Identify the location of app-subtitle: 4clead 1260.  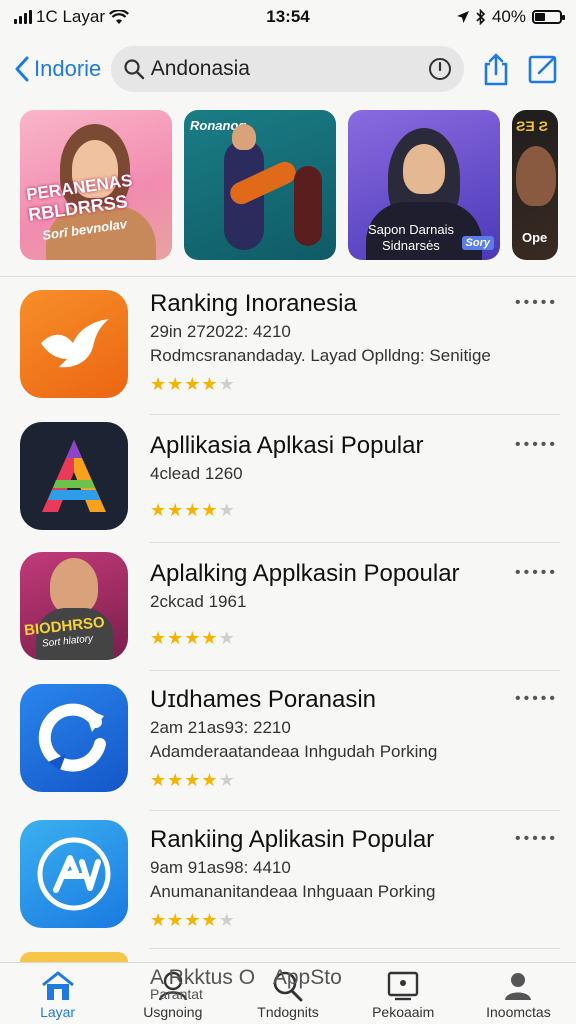
(196, 473).